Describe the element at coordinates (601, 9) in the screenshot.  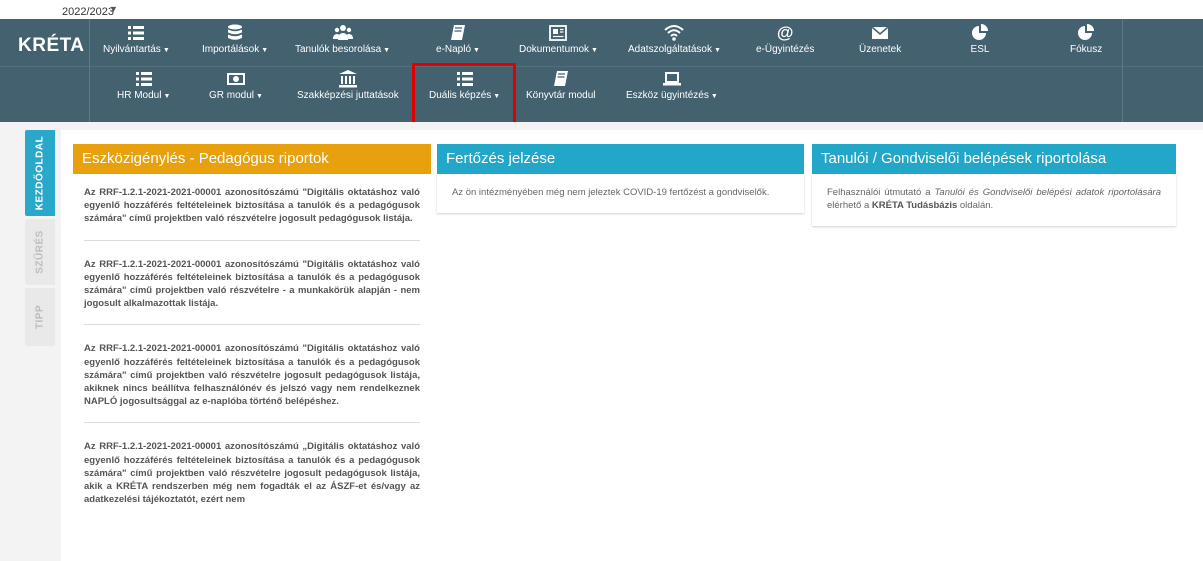
I see `school-year-bar: 2022/2023 ▼` at that location.